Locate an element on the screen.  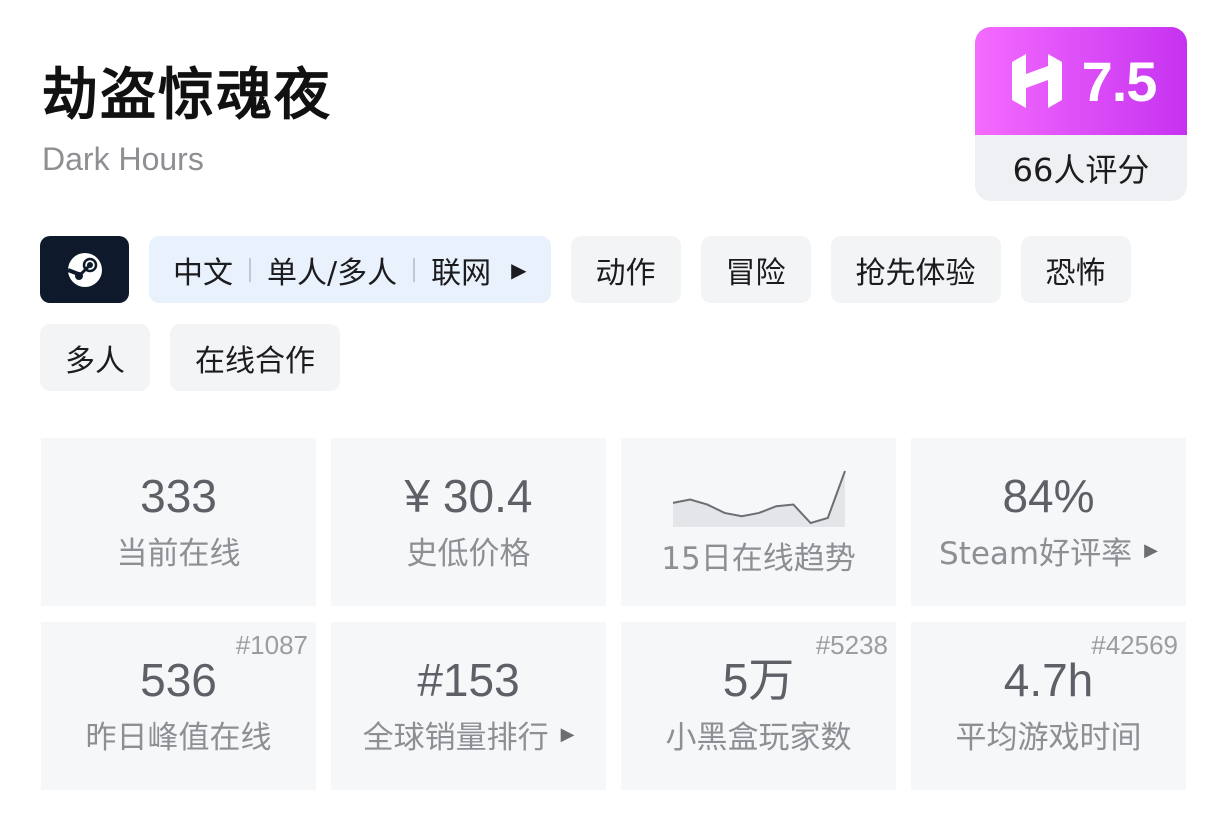
tag-action: 动作 is located at coordinates (625, 269).